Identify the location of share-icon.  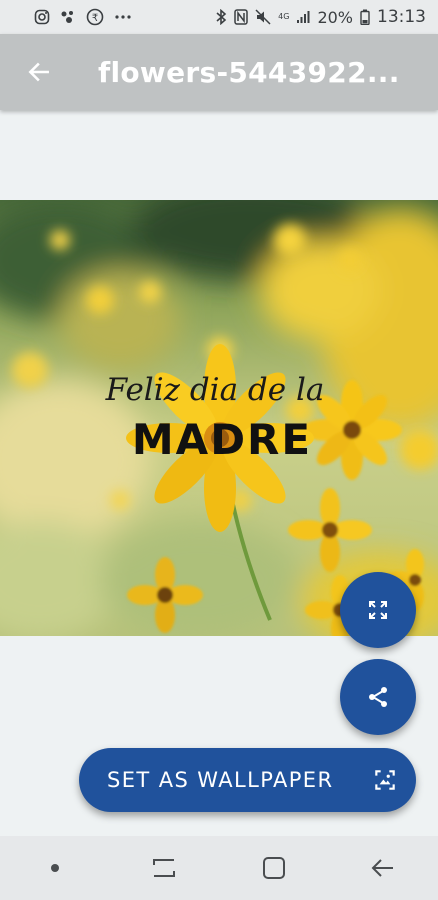
(378, 697).